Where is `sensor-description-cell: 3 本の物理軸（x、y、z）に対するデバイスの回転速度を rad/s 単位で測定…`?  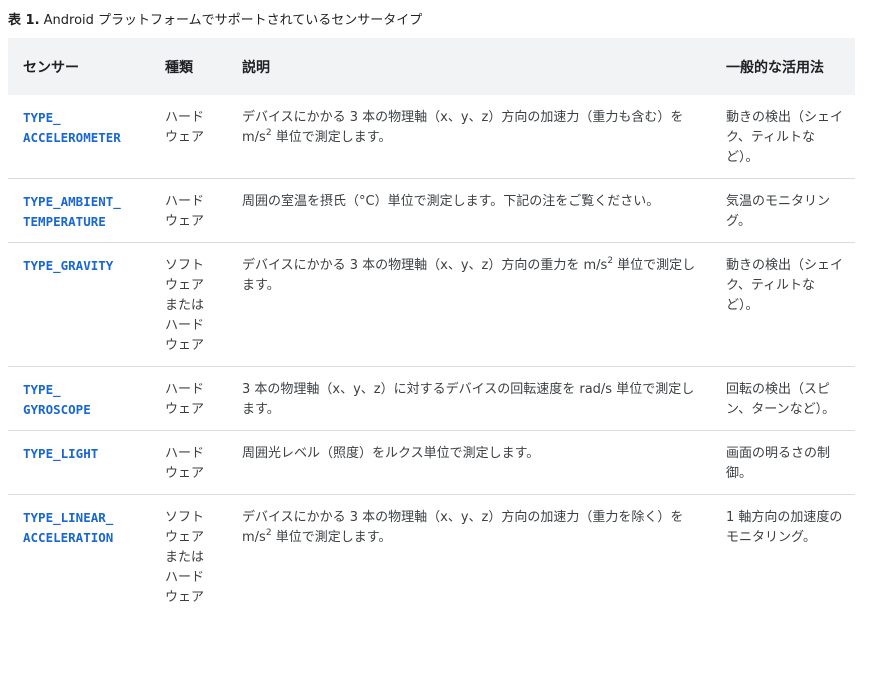 sensor-description-cell: 3 本の物理軸（x、y、z）に対するデバイスの回転速度を rad/s 単位で測定… is located at coordinates (469, 398).